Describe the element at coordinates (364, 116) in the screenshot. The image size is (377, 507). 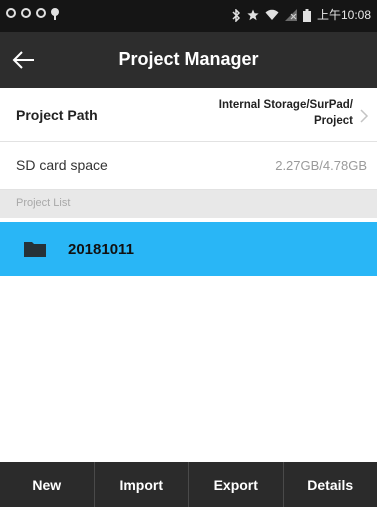
I see `chevron-right-icon` at that location.